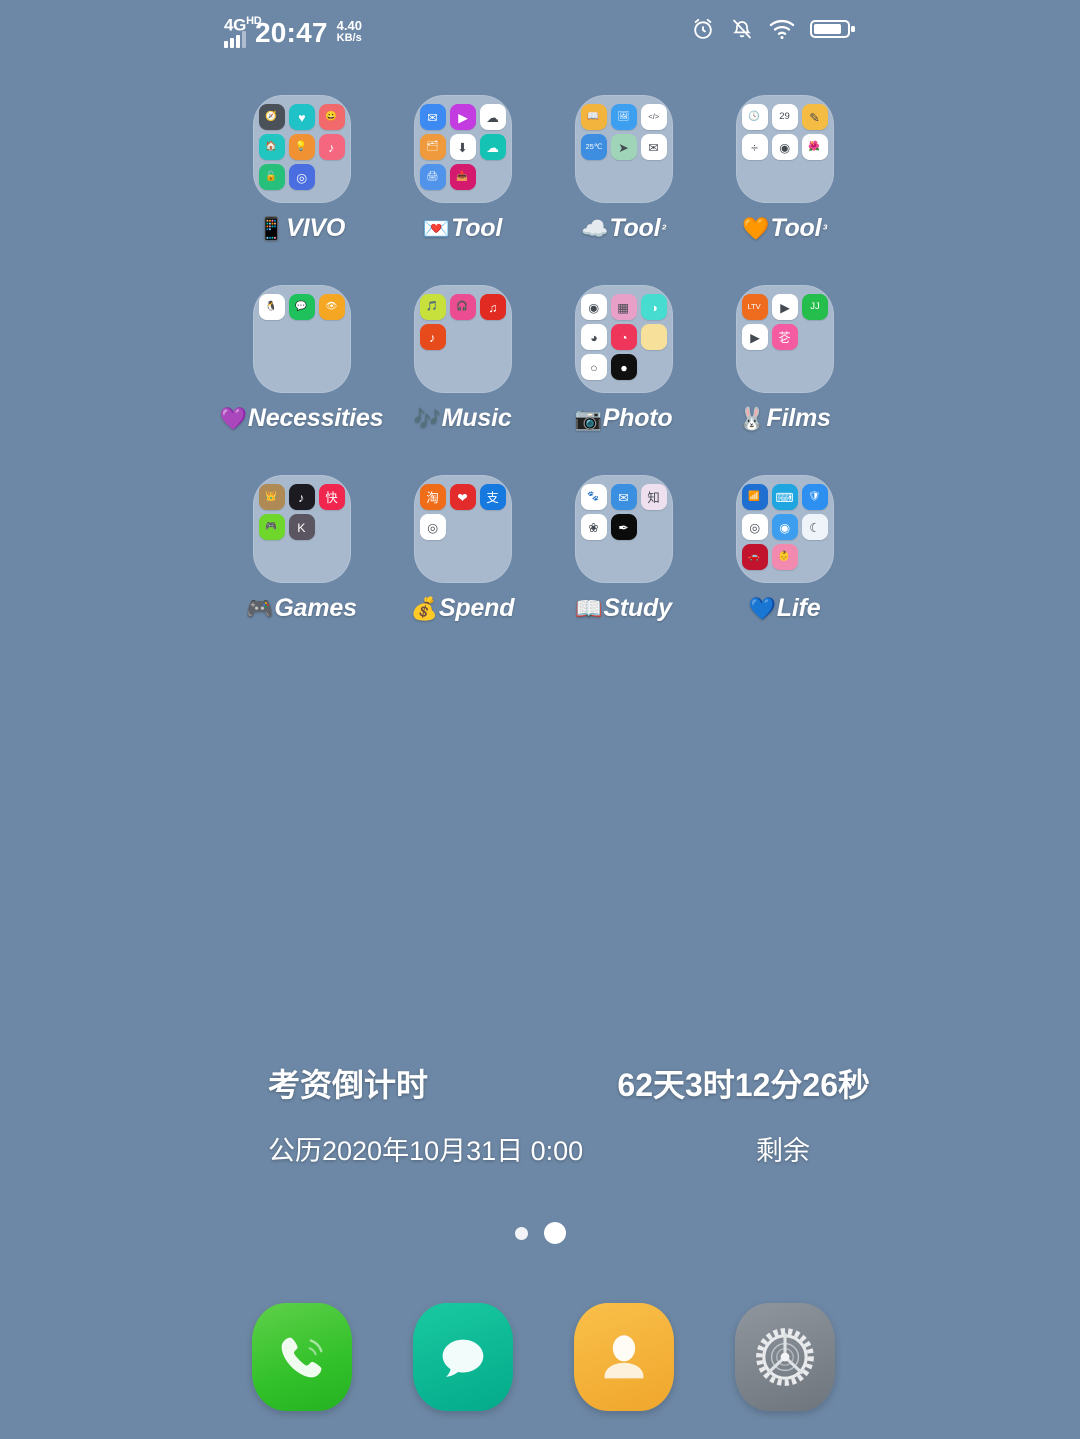  What do you see at coordinates (432, 497) in the screenshot?
I see `taobao-app: 淘` at bounding box center [432, 497].